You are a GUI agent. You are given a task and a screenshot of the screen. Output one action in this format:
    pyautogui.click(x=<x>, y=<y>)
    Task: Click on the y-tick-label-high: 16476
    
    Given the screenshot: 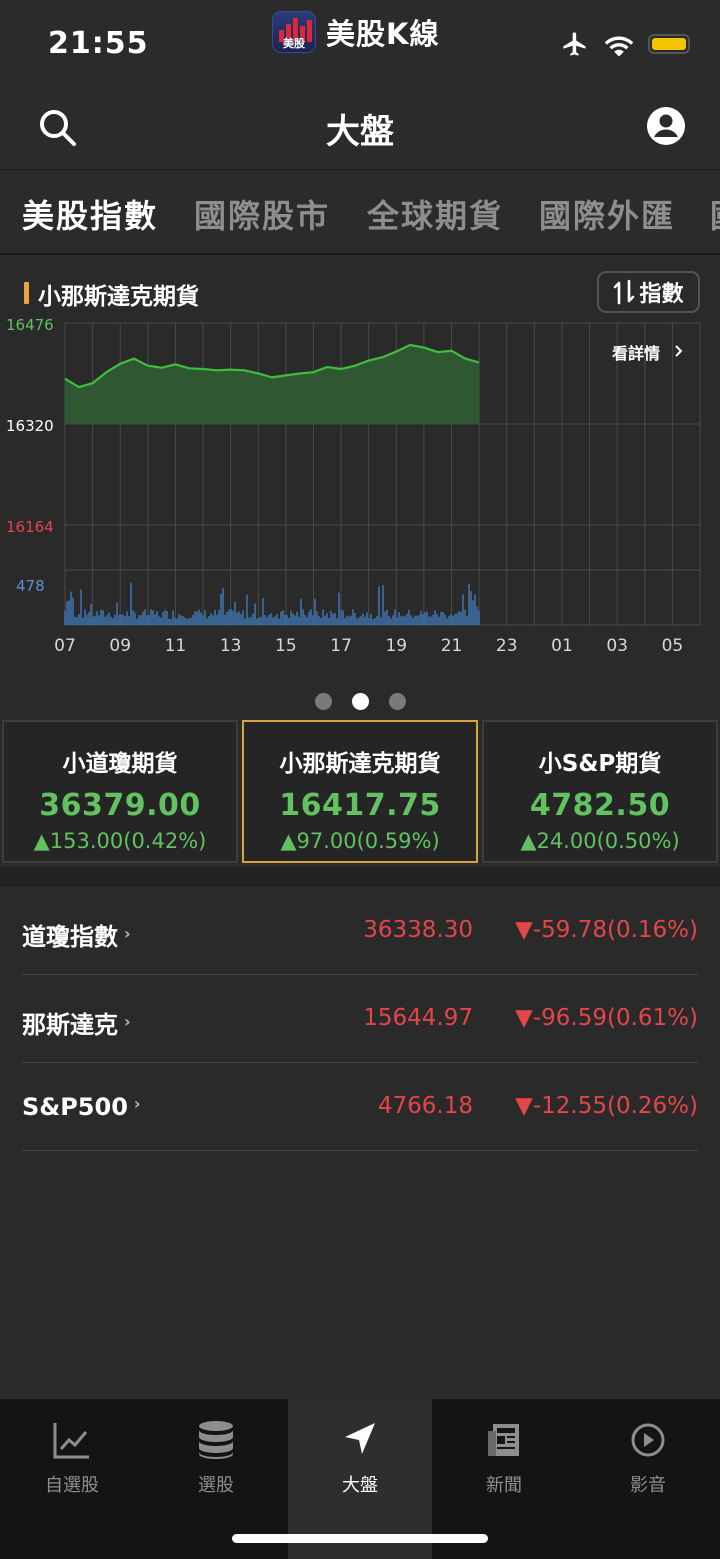 What is the action you would take?
    pyautogui.click(x=30, y=325)
    